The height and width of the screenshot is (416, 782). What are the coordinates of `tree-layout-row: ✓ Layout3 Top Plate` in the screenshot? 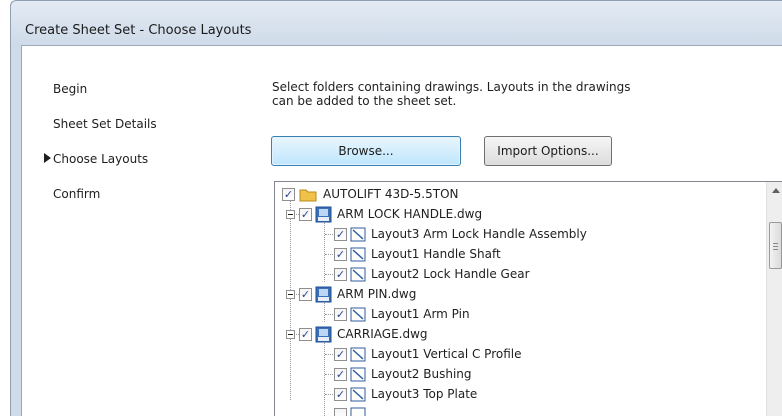 It's located at (515, 394).